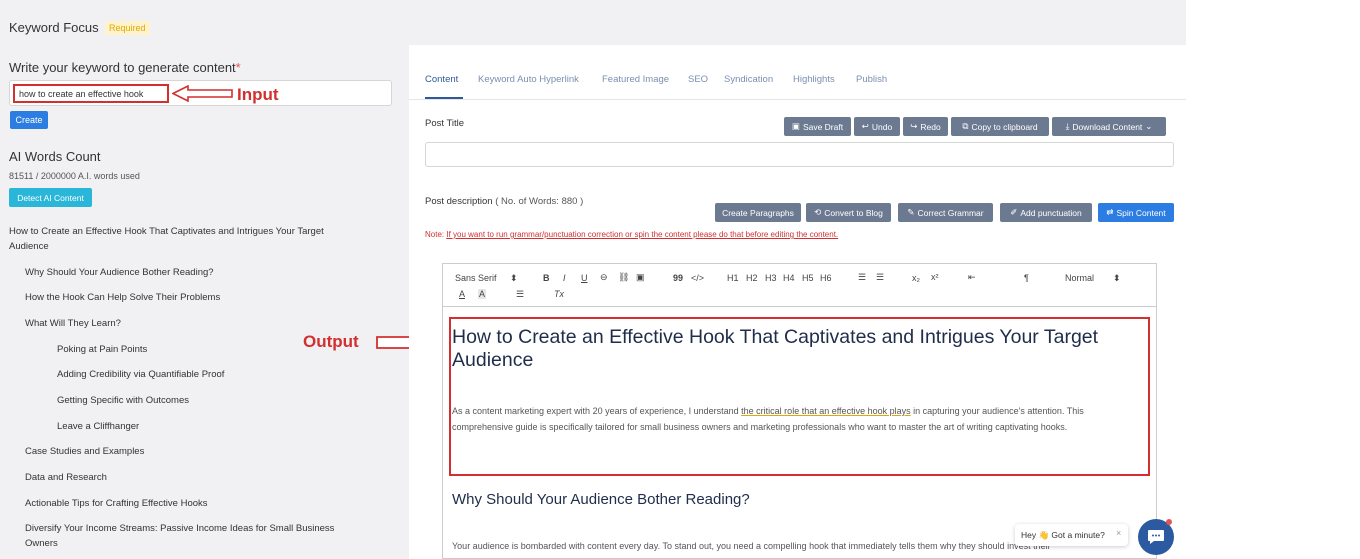 The image size is (1360, 559). What do you see at coordinates (871, 79) in the screenshot?
I see `tab-publish: Publish` at bounding box center [871, 79].